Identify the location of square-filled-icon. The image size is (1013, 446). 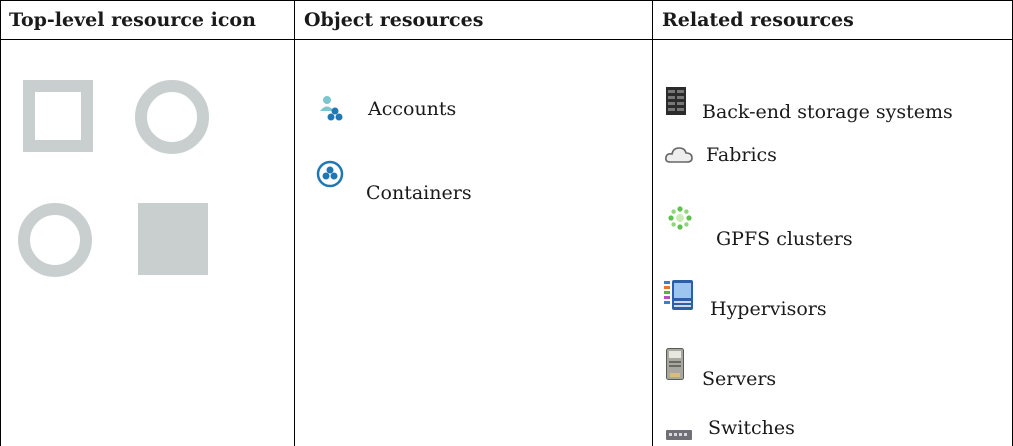
(173, 239).